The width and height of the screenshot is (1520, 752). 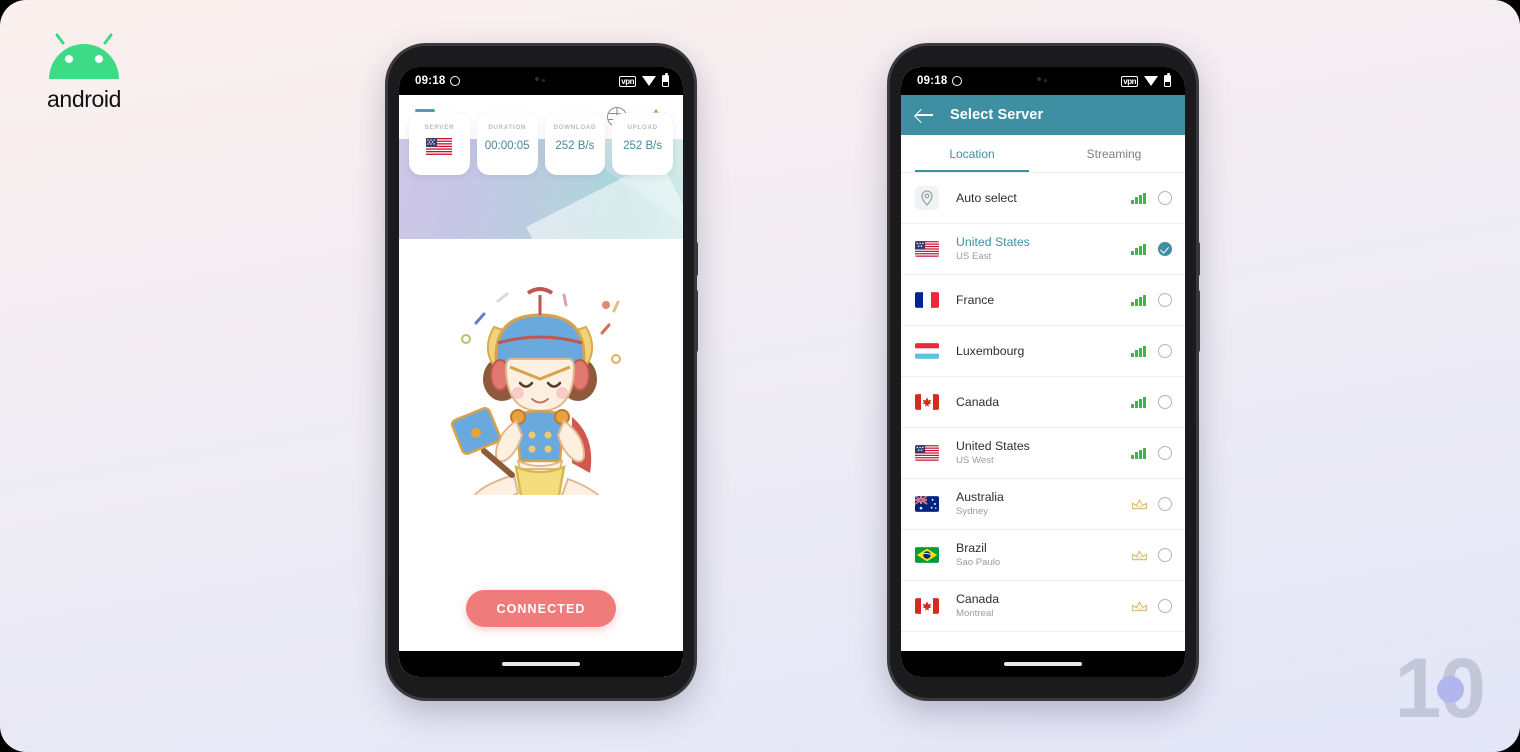 I want to click on server-region: Montreal, so click(x=975, y=613).